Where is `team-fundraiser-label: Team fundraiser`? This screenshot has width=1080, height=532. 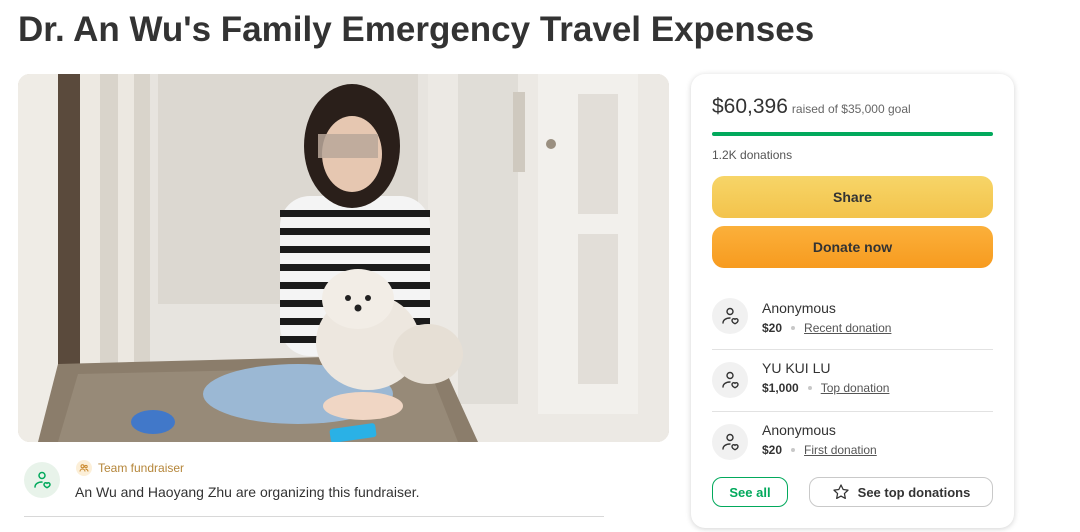 team-fundraiser-label: Team fundraiser is located at coordinates (141, 468).